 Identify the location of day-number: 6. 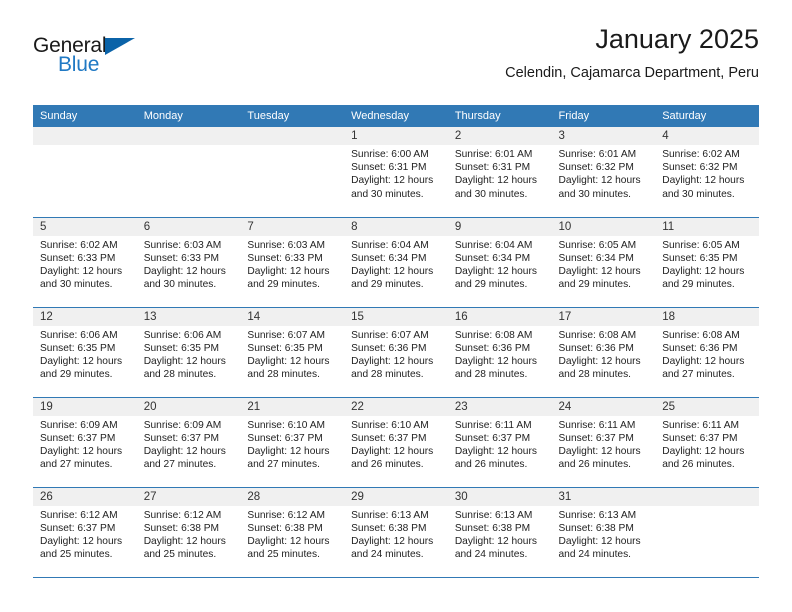
(188, 226).